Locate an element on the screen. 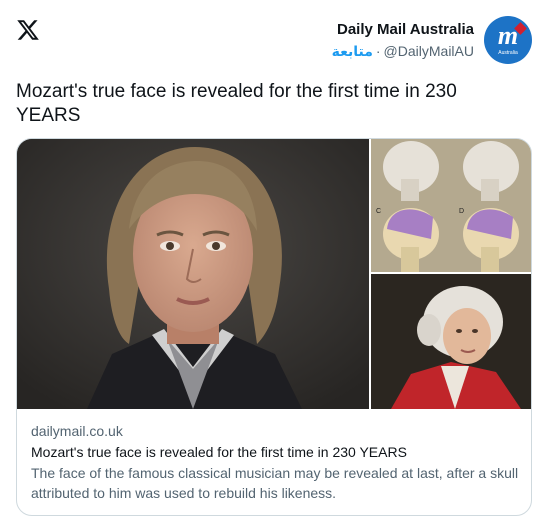  meta-line: متابعة · @DailyMailAU is located at coordinates (403, 51).